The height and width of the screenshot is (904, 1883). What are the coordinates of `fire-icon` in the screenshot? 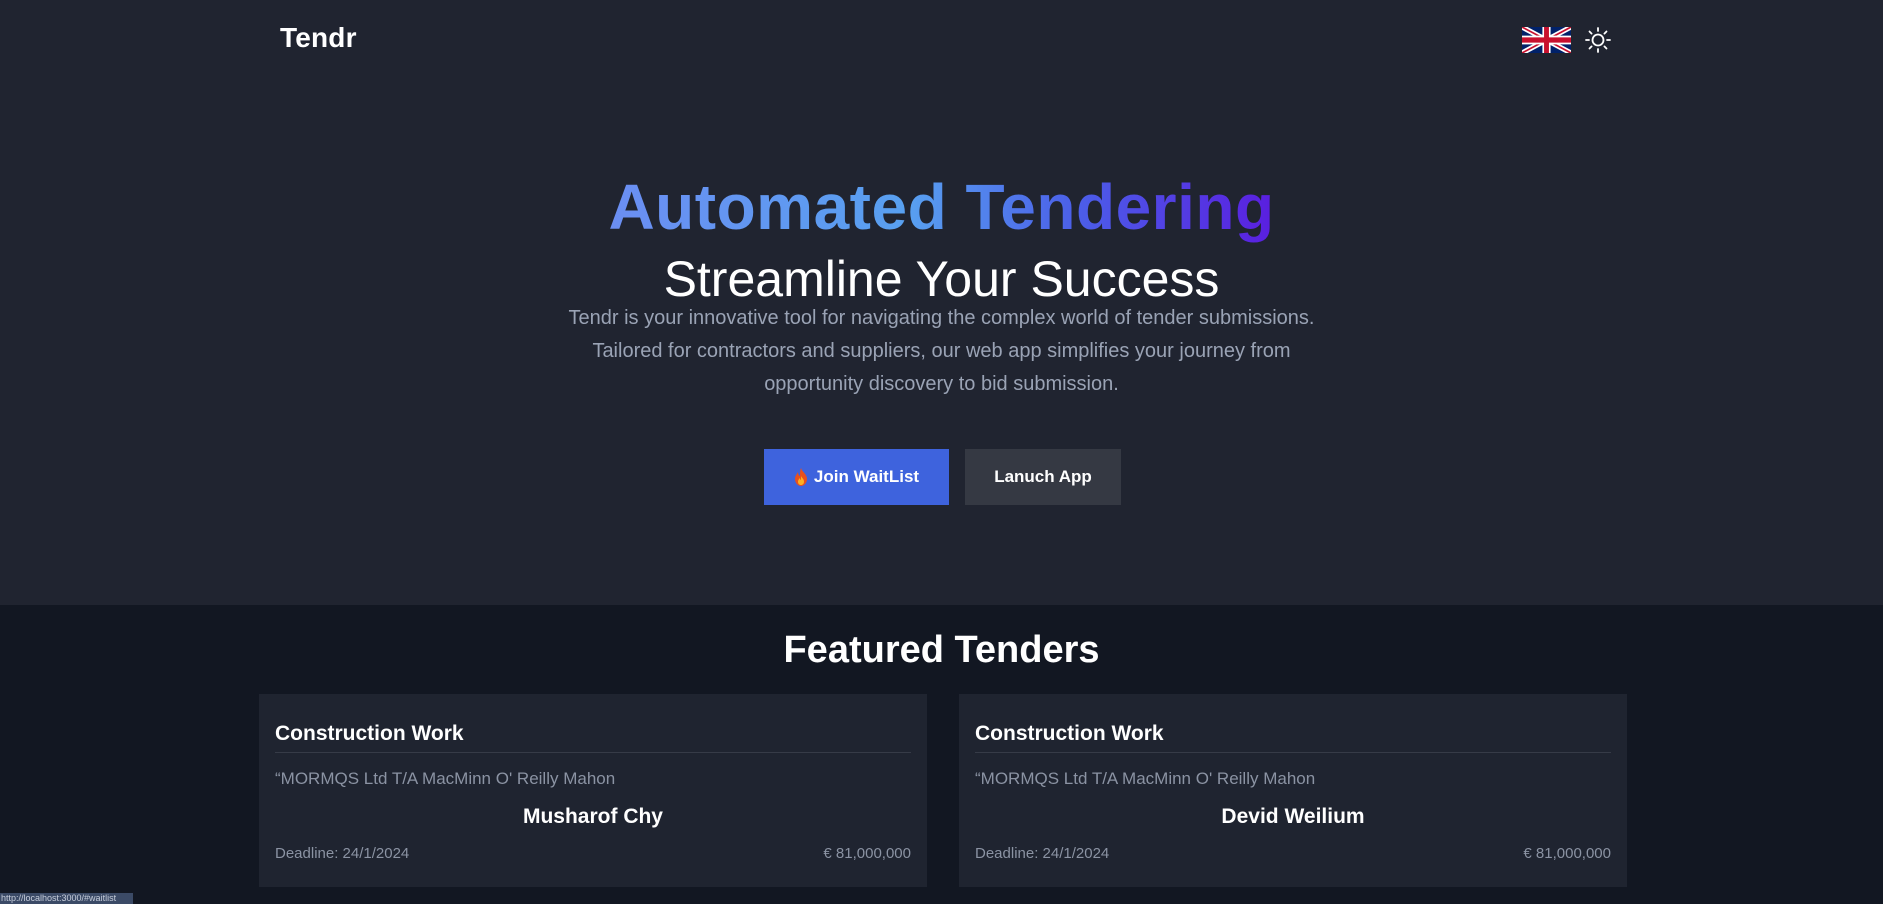 It's located at (800, 477).